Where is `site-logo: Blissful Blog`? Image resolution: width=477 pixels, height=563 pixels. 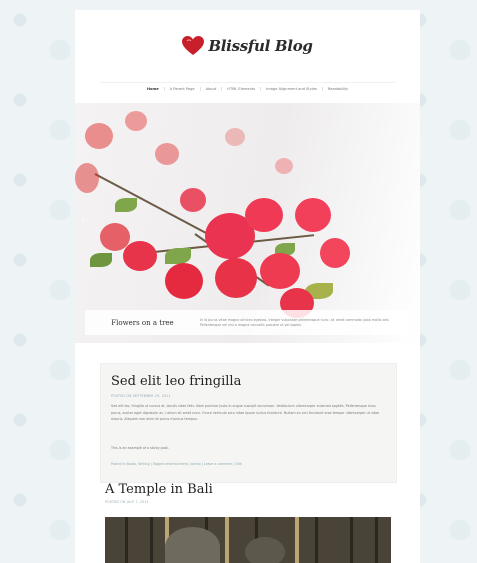 site-logo: Blissful Blog is located at coordinates (247, 46).